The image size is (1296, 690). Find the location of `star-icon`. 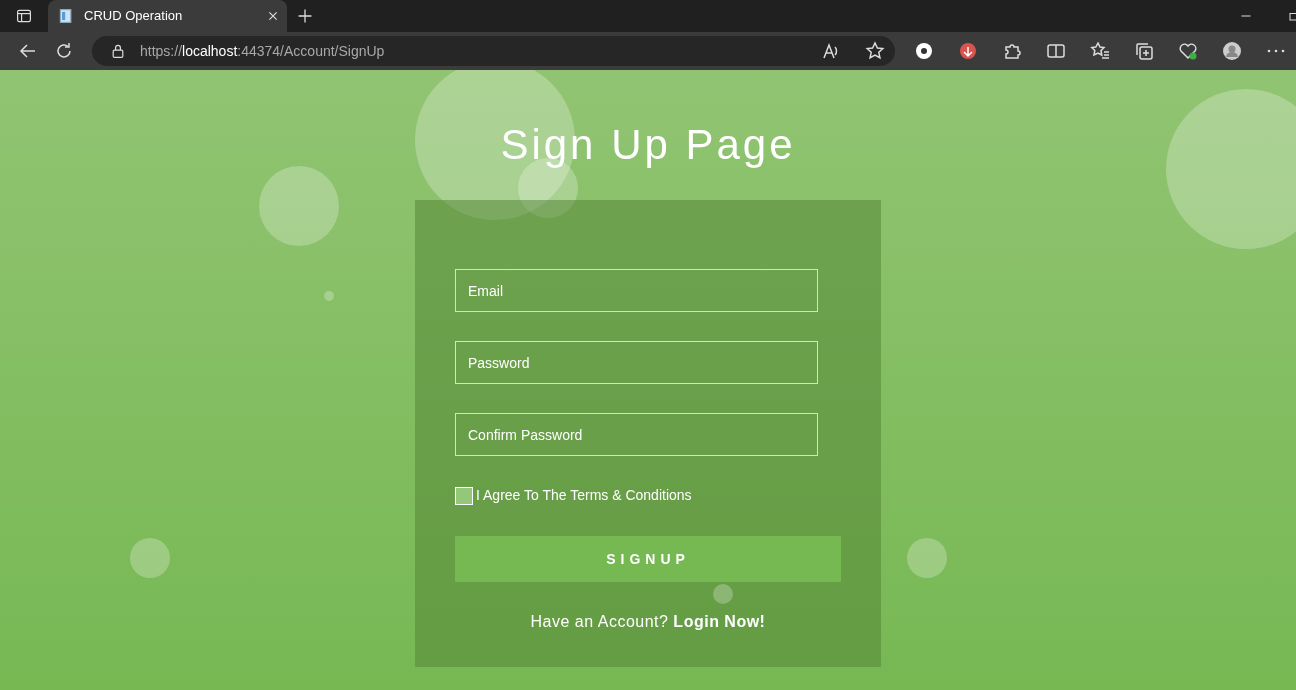

star-icon is located at coordinates (875, 51).